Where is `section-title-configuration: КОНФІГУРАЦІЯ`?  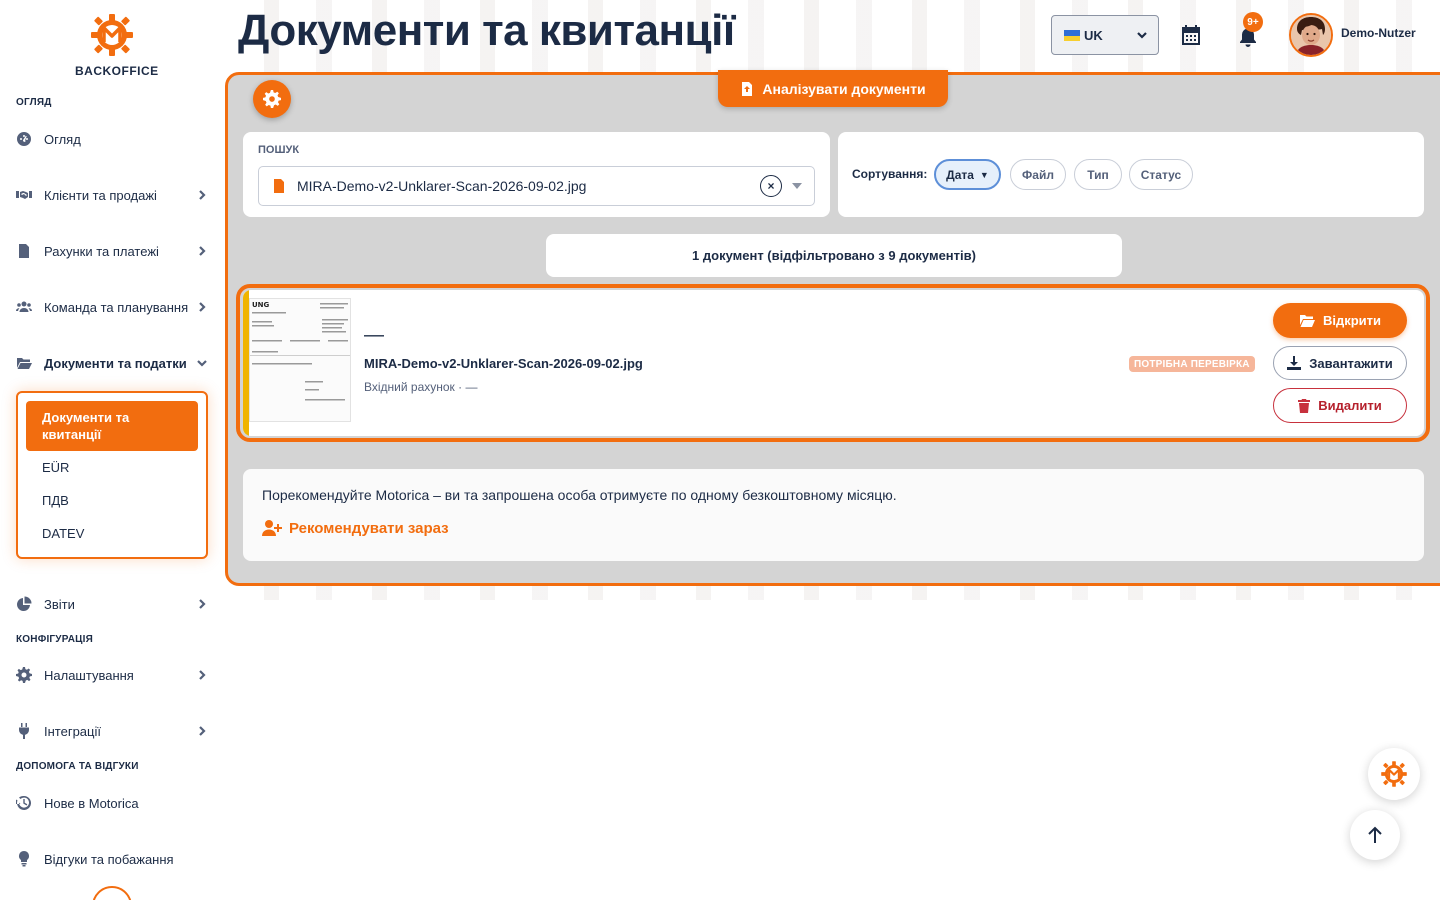 section-title-configuration: КОНФІГУРАЦІЯ is located at coordinates (54, 639).